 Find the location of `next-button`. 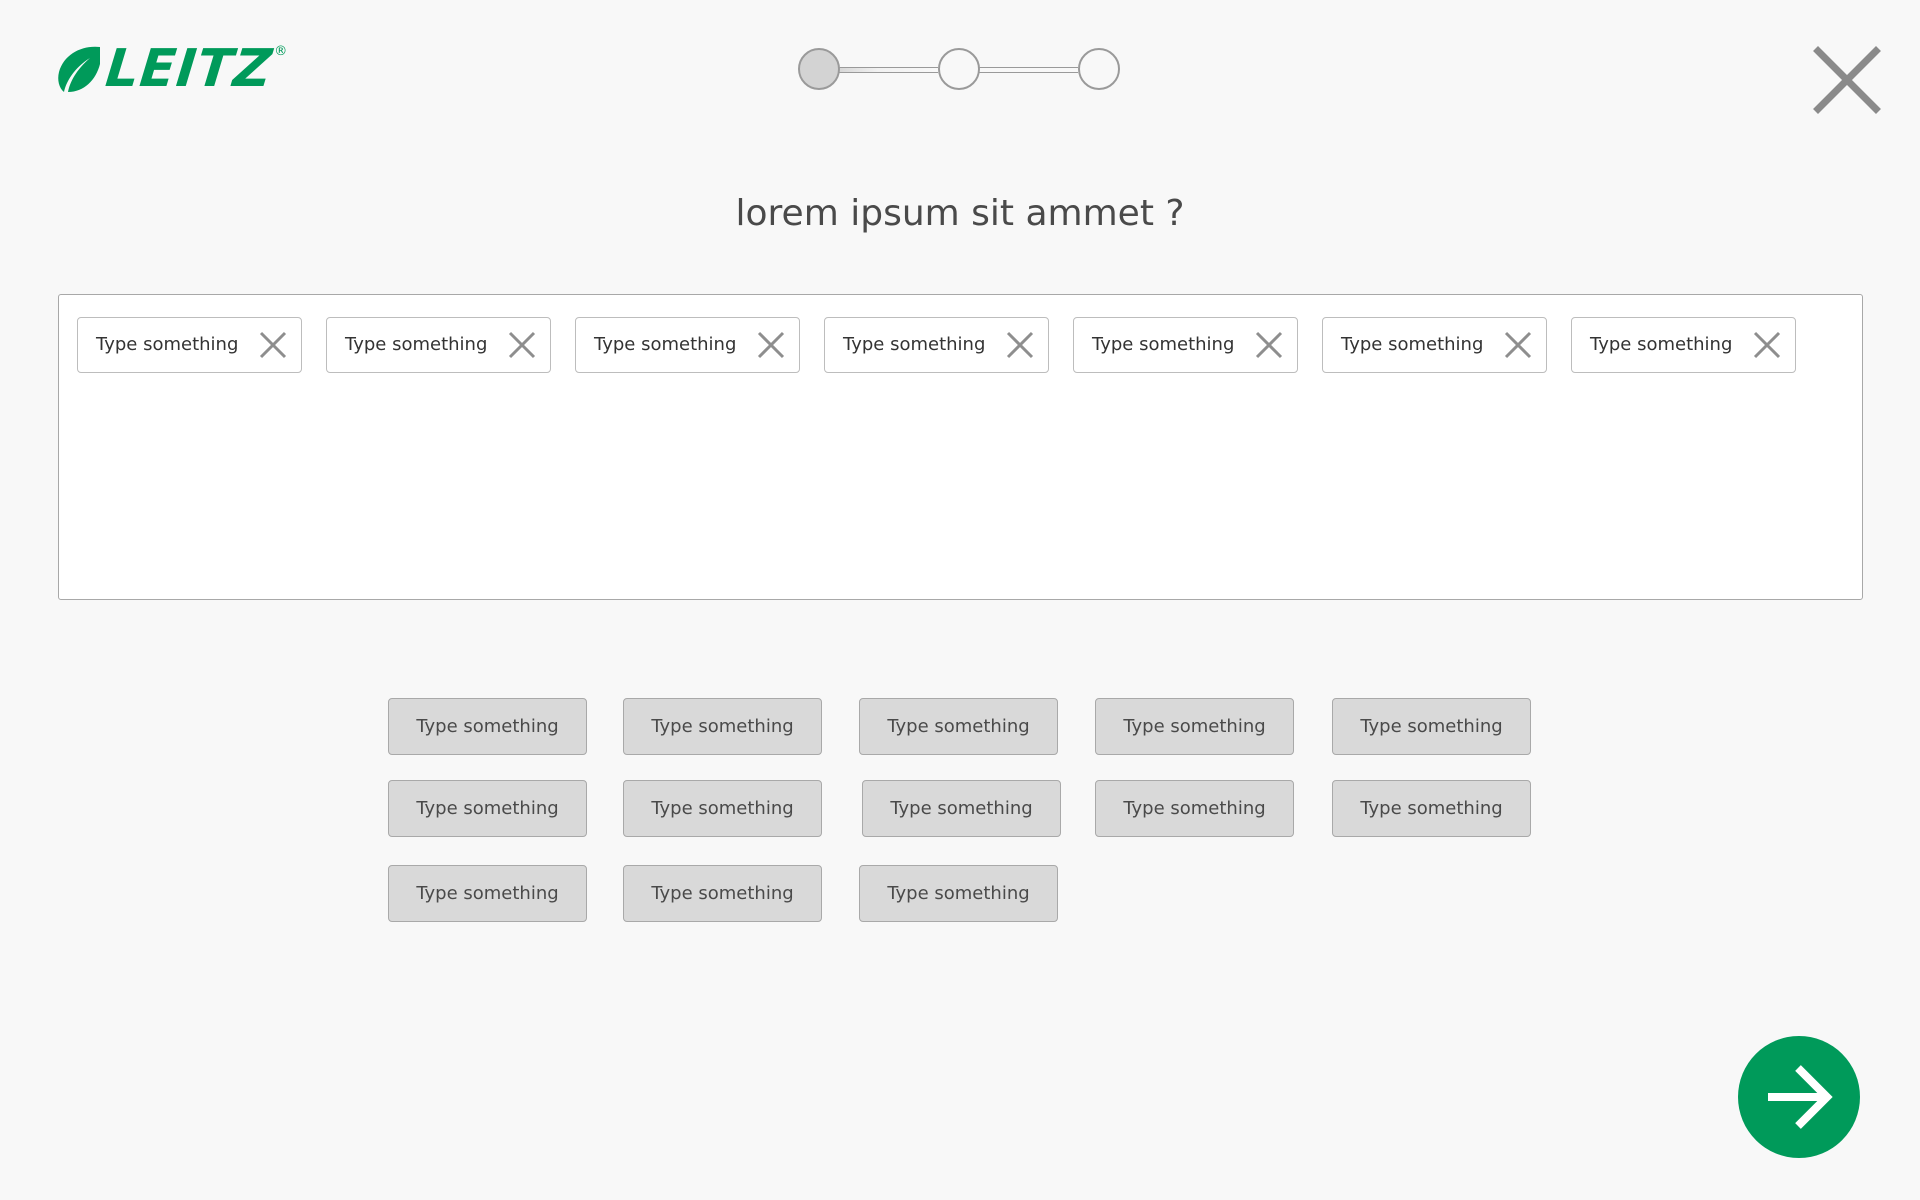

next-button is located at coordinates (1799, 1097).